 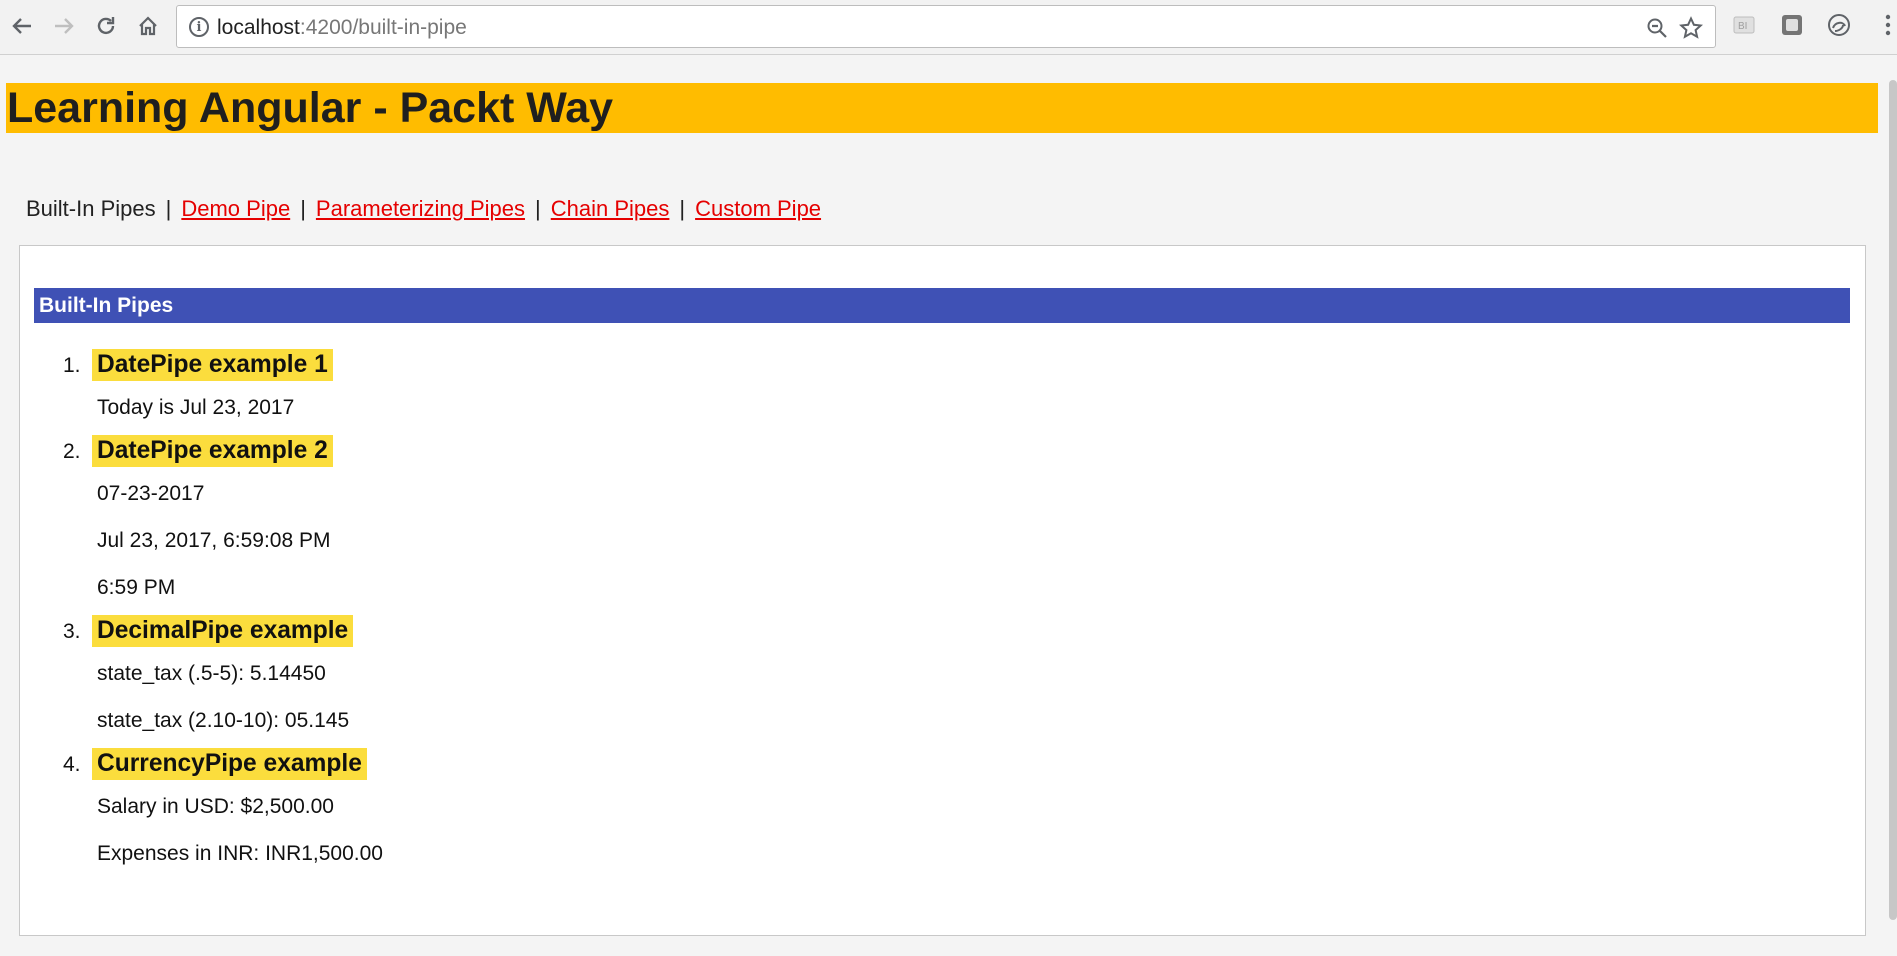 I want to click on forward-button, so click(x=64, y=26).